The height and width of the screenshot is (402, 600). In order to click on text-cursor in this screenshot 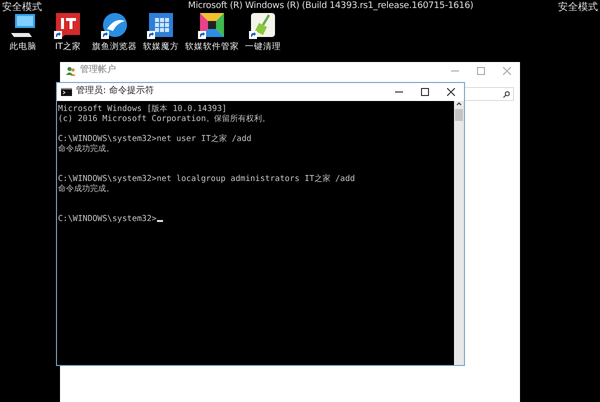, I will do `click(159, 221)`.